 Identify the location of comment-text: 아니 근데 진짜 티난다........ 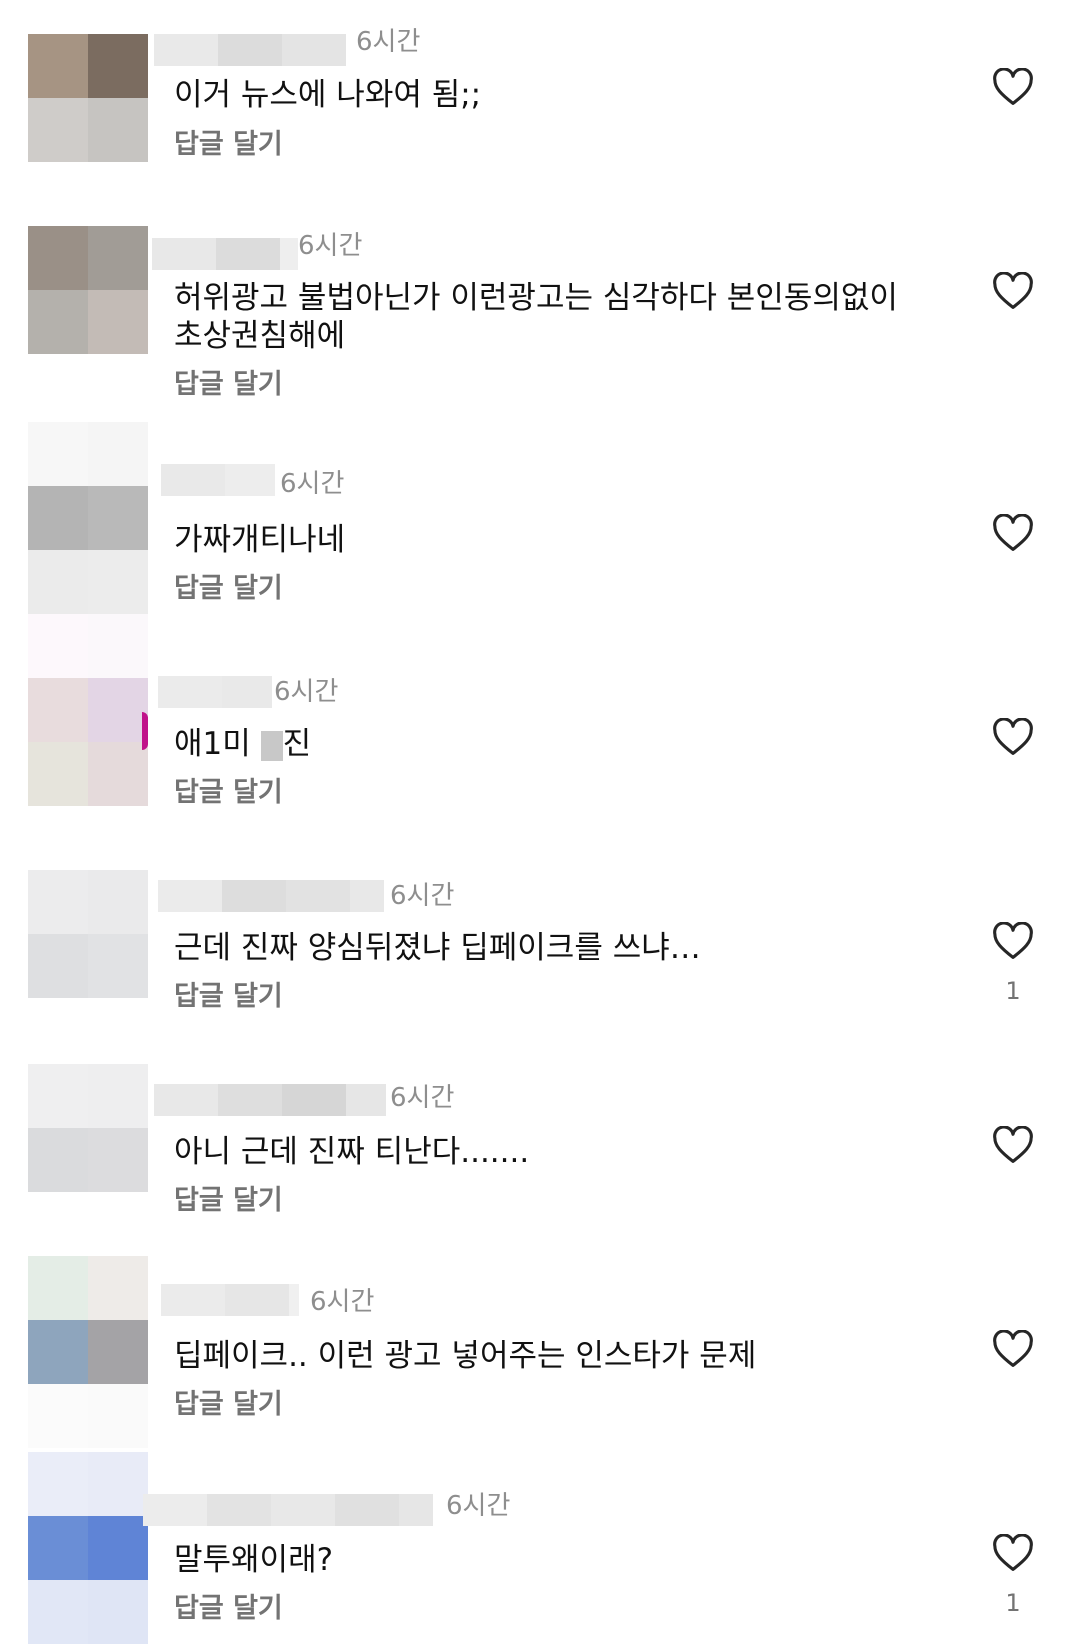
(352, 1152).